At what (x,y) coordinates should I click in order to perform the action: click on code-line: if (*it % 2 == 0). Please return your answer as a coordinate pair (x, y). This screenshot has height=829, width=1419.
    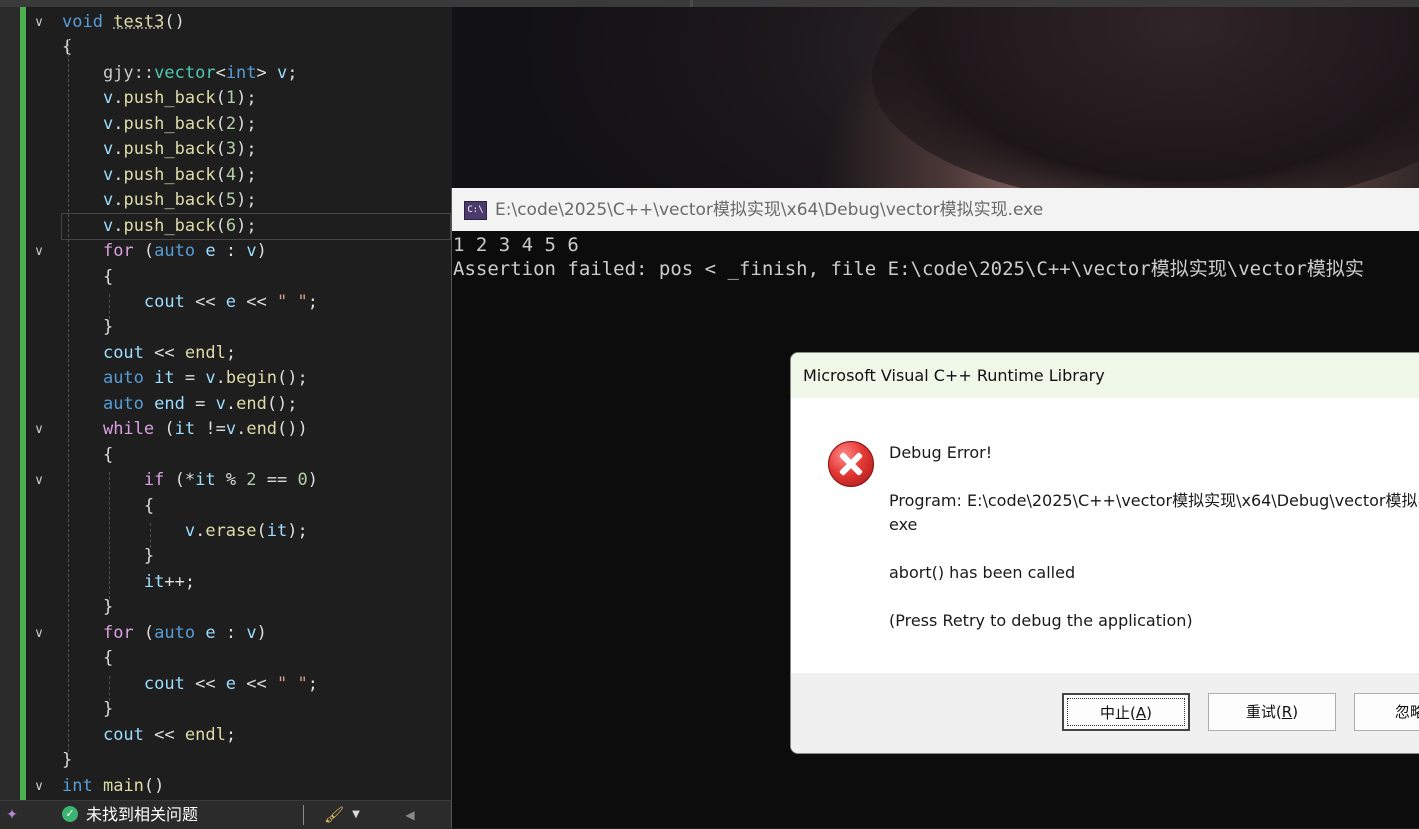
    Looking at the image, I should click on (190, 480).